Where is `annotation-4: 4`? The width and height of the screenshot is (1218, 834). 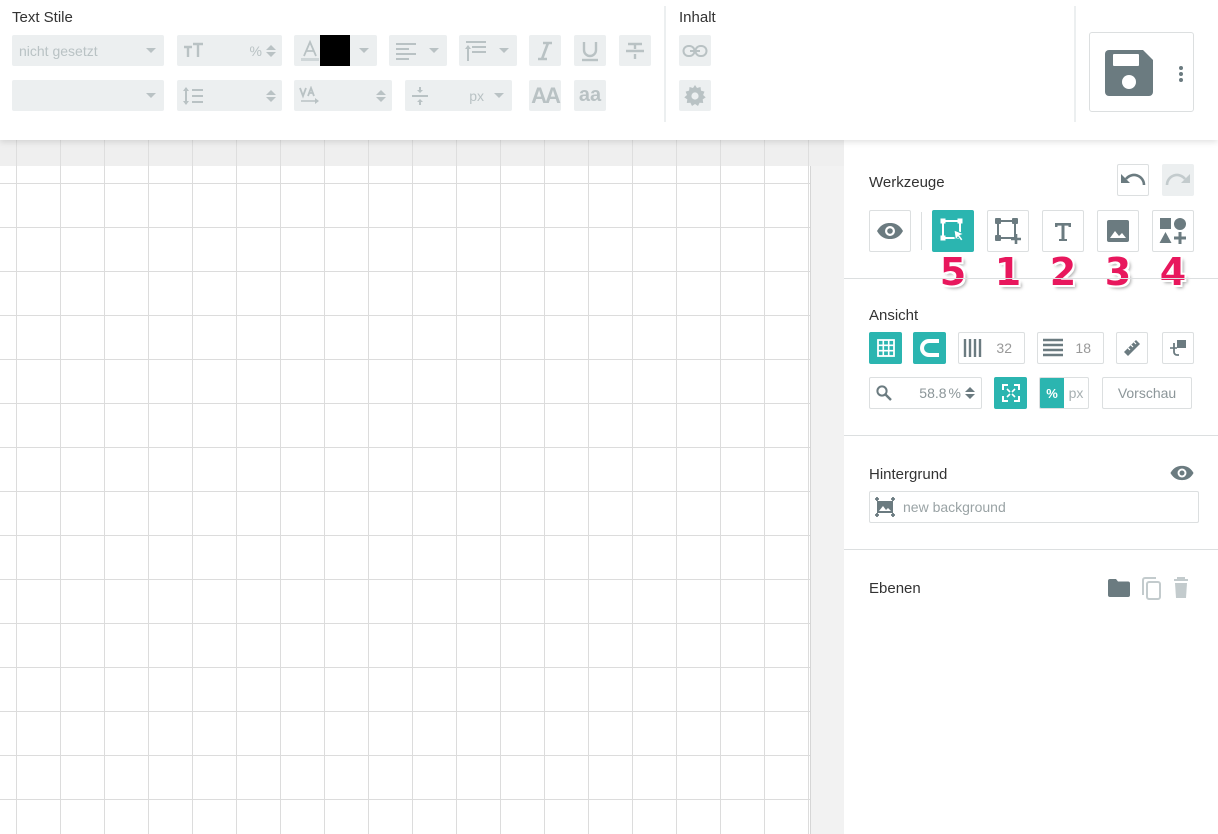 annotation-4: 4 is located at coordinates (1173, 272).